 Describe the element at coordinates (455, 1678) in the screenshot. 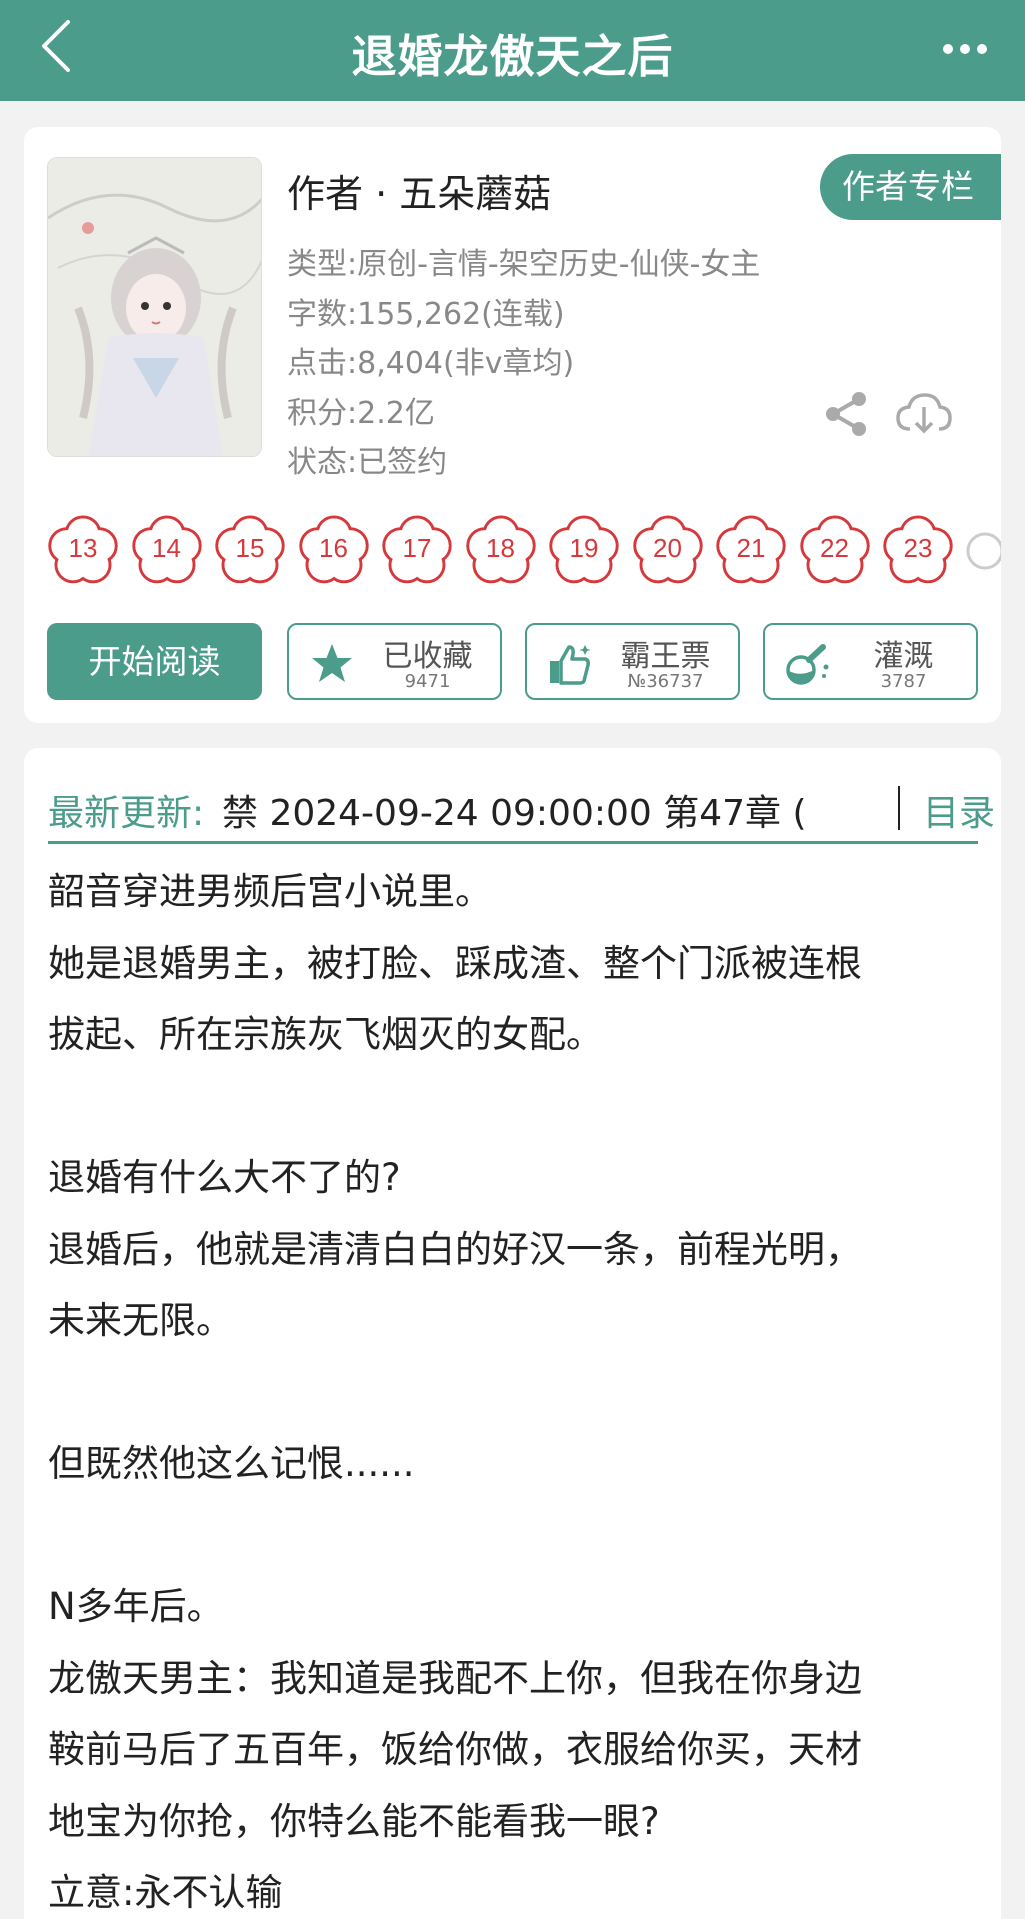

I see `intro-line: 龙傲天男主：我知道是我配不上你，但我在你身边` at that location.